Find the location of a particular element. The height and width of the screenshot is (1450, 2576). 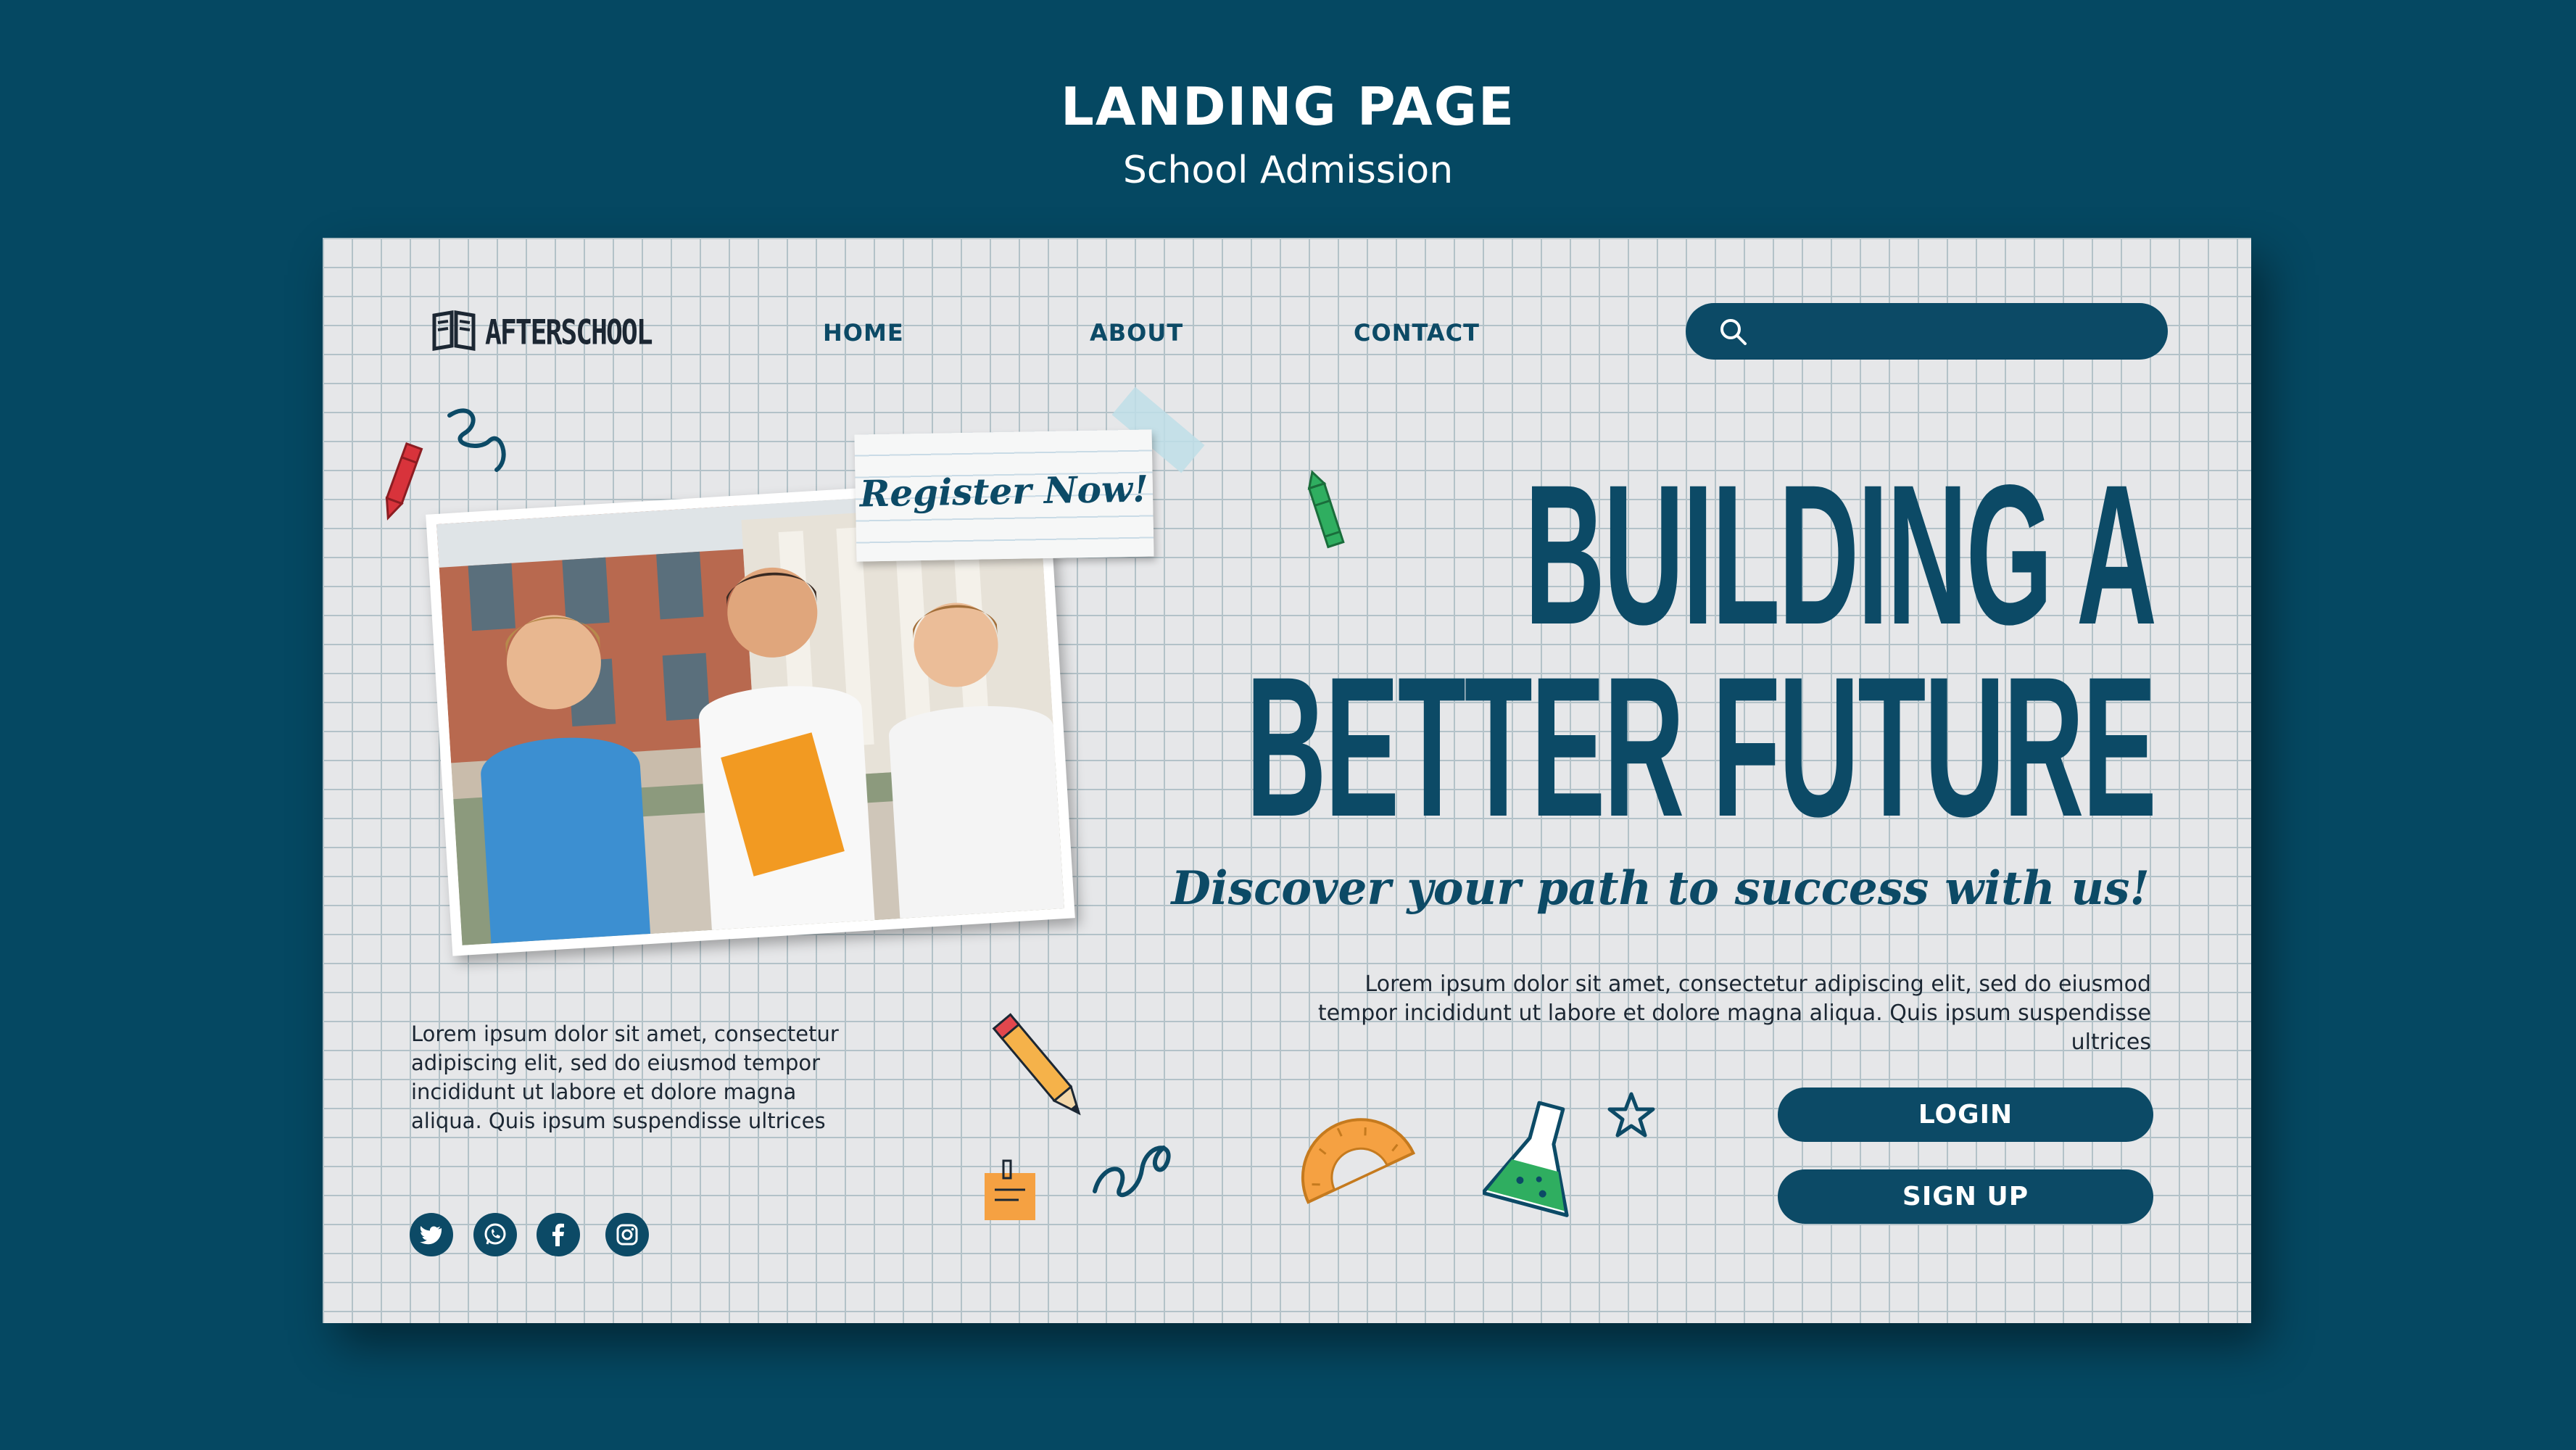

nav-home: HOME is located at coordinates (864, 333).